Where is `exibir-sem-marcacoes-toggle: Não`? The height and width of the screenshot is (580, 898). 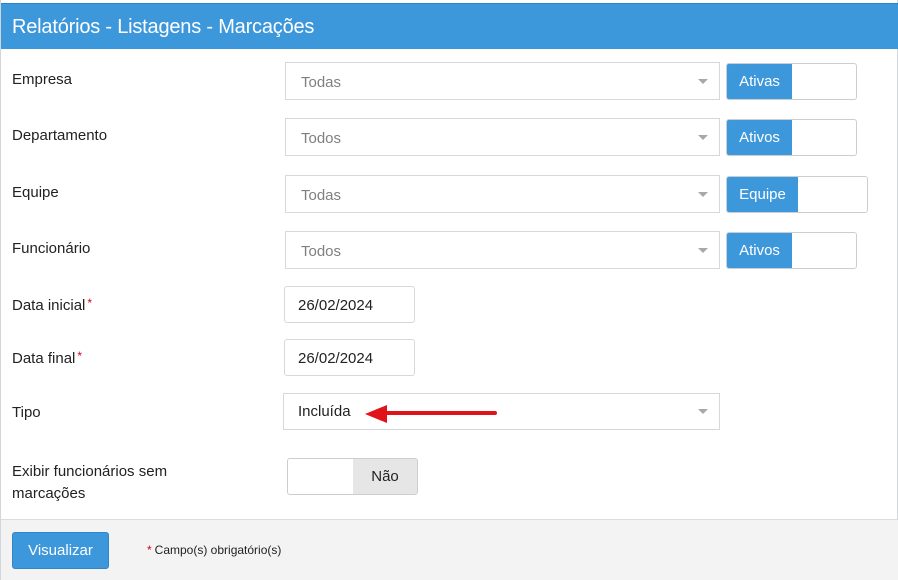 exibir-sem-marcacoes-toggle: Não is located at coordinates (352, 476).